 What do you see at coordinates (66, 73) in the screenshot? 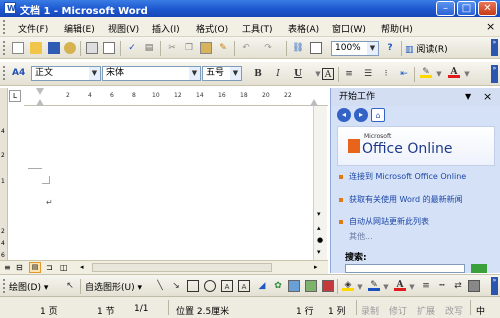
I see `style-select: 正文 ▼` at bounding box center [66, 73].